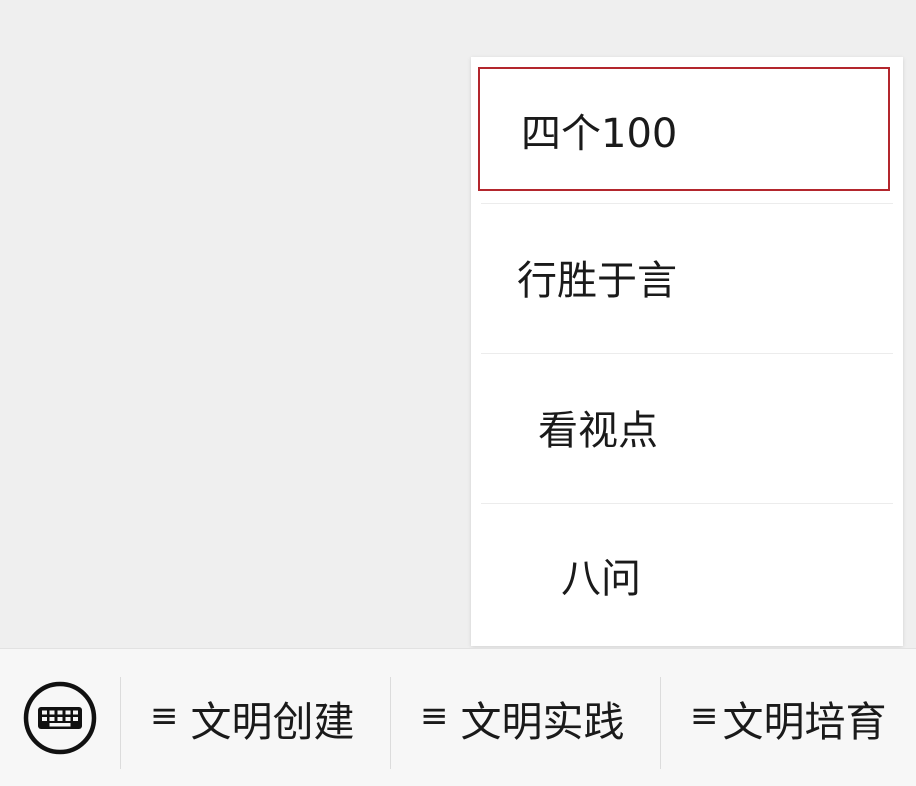 The width and height of the screenshot is (916, 786). I want to click on keyboard-icon, so click(60, 717).